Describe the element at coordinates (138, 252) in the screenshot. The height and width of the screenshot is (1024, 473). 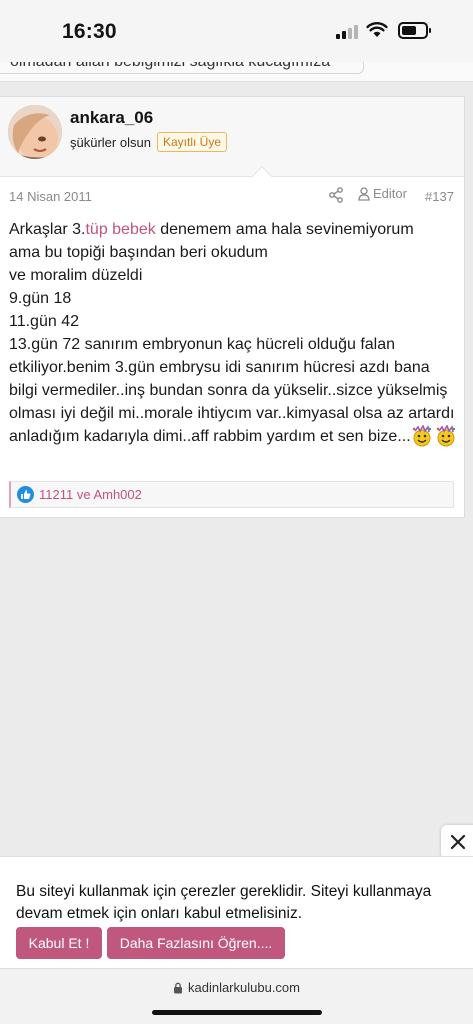
I see `post-body-line2: ama bu topiği başından beri okudum` at that location.